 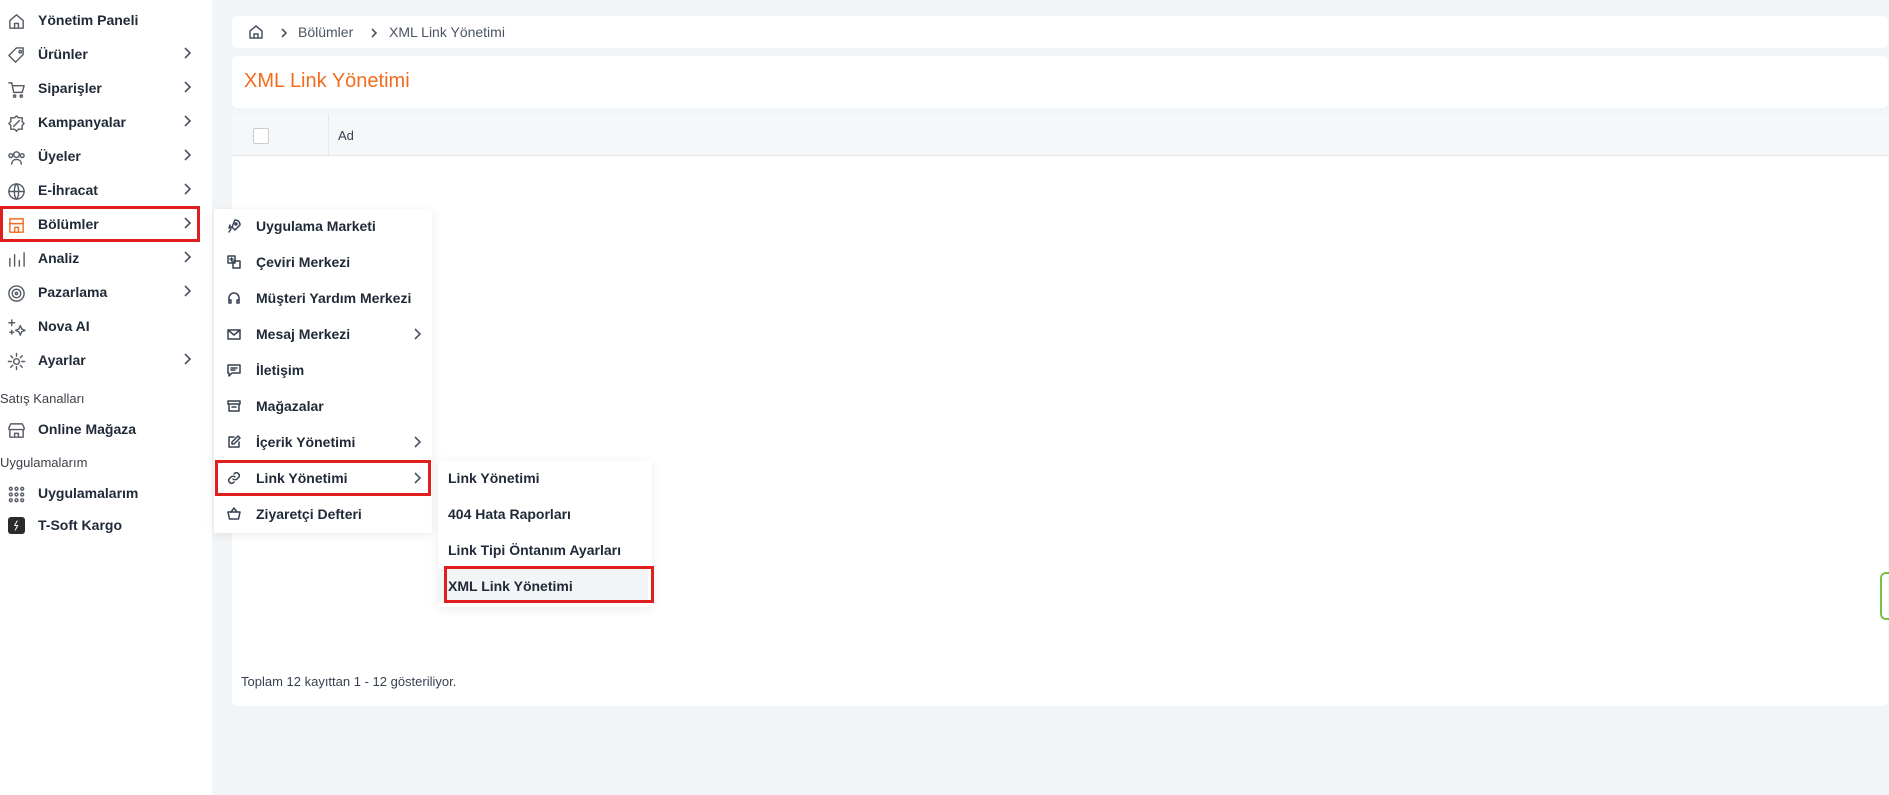 What do you see at coordinates (543, 514) in the screenshot?
I see `submenu-item-404-reports: 404 Hata Raporları` at bounding box center [543, 514].